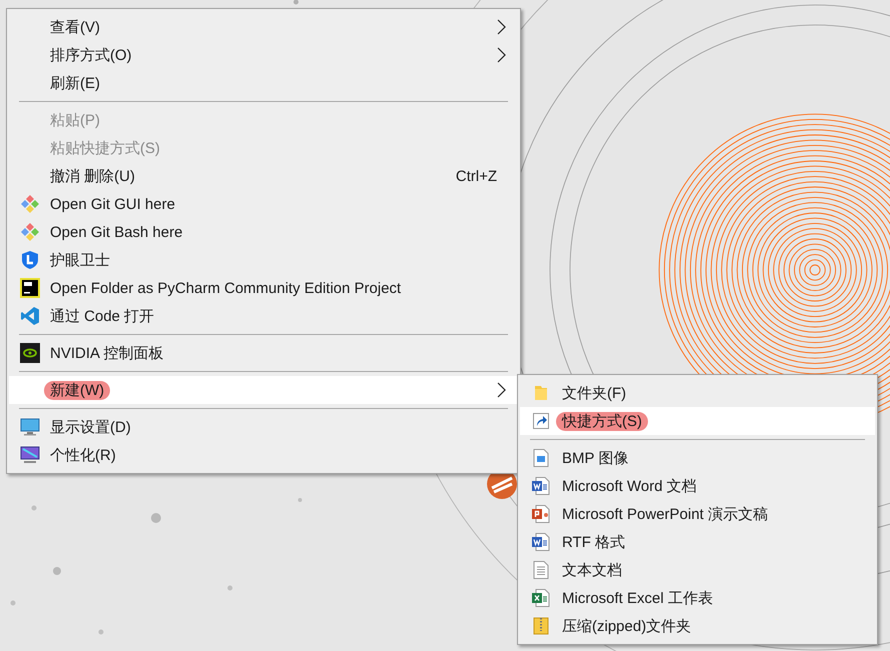  Describe the element at coordinates (263, 260) in the screenshot. I see `menu-item: 护眼卫士` at that location.